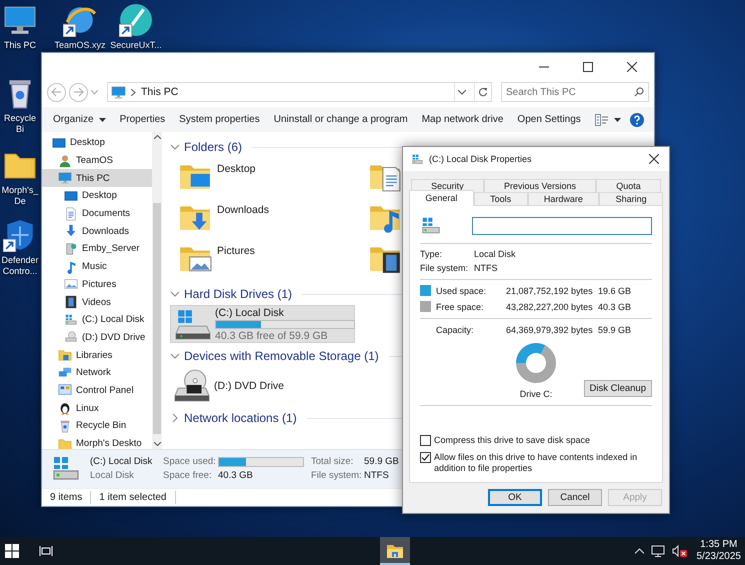 Image resolution: width=745 pixels, height=565 pixels. What do you see at coordinates (97, 408) in the screenshot?
I see `nav-item: Linux` at bounding box center [97, 408].